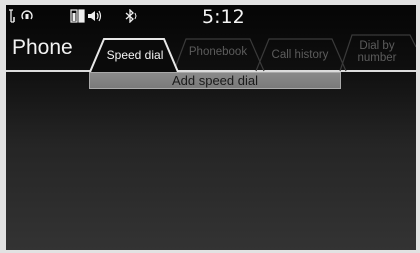  I want to click on tab-call-history: Call history, so click(300, 55).